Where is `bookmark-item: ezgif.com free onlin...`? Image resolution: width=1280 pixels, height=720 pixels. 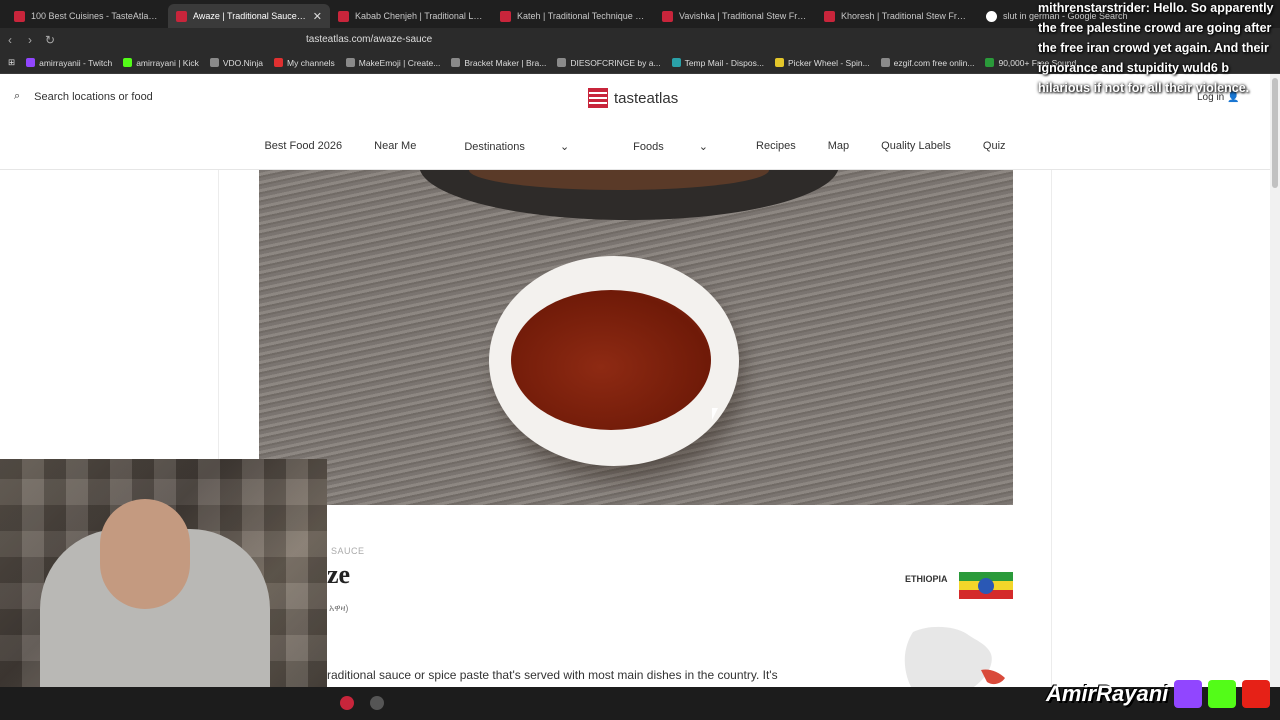 bookmark-item: ezgif.com free onlin... is located at coordinates (927, 62).